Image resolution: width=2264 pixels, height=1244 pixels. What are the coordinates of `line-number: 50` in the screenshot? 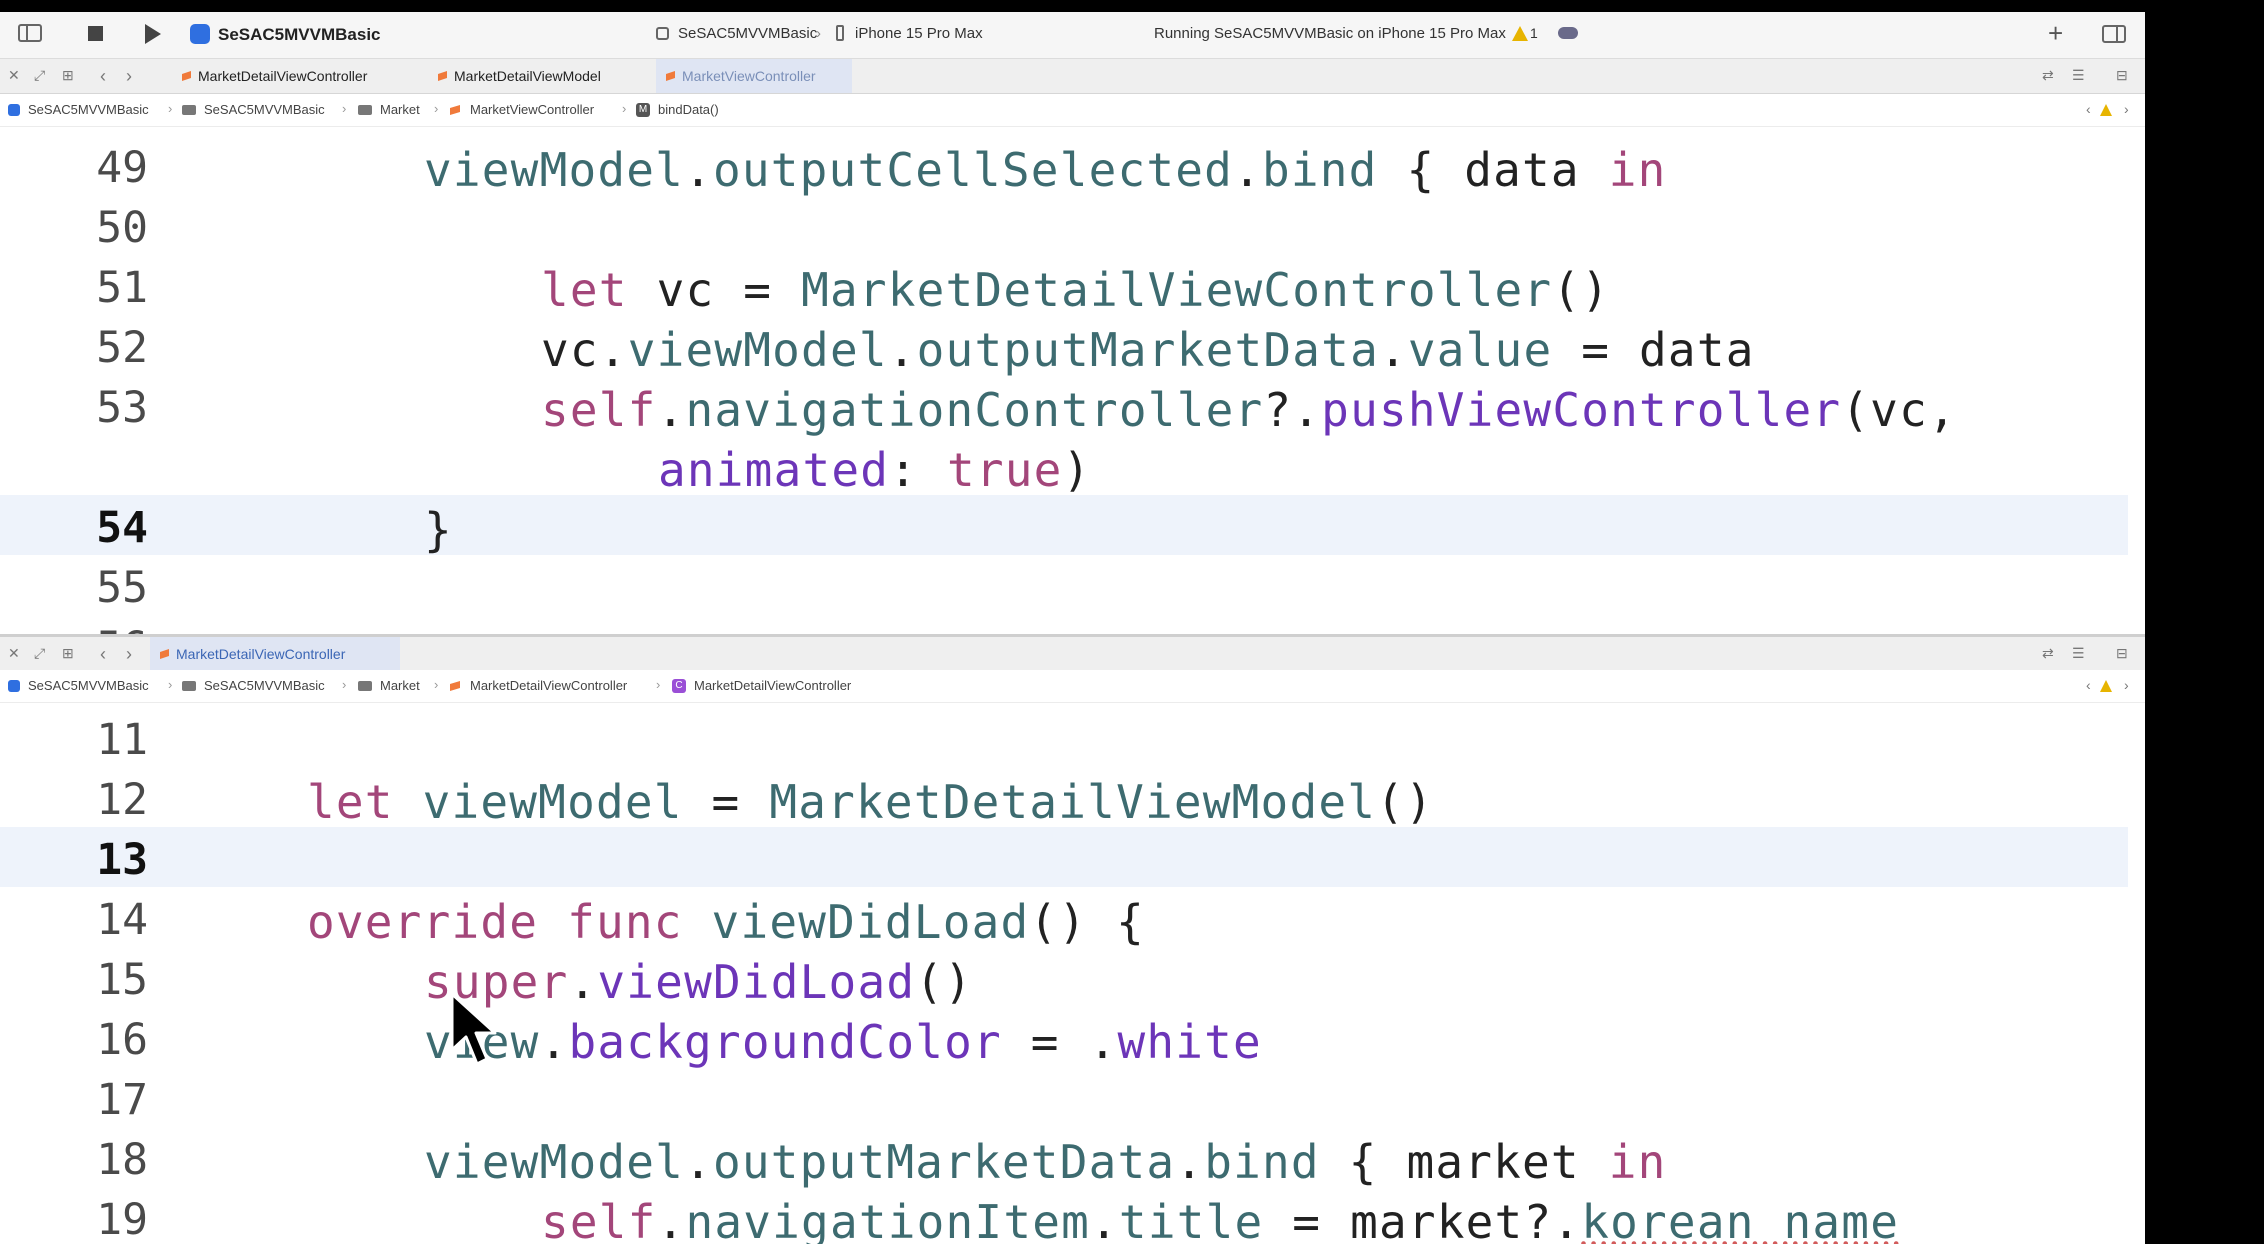 It's located at (122, 228).